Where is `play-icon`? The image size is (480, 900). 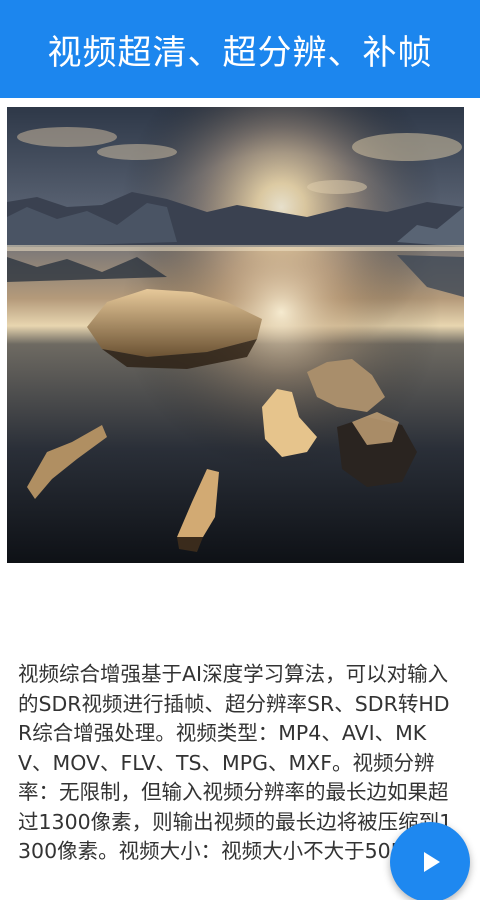
play-icon is located at coordinates (432, 862).